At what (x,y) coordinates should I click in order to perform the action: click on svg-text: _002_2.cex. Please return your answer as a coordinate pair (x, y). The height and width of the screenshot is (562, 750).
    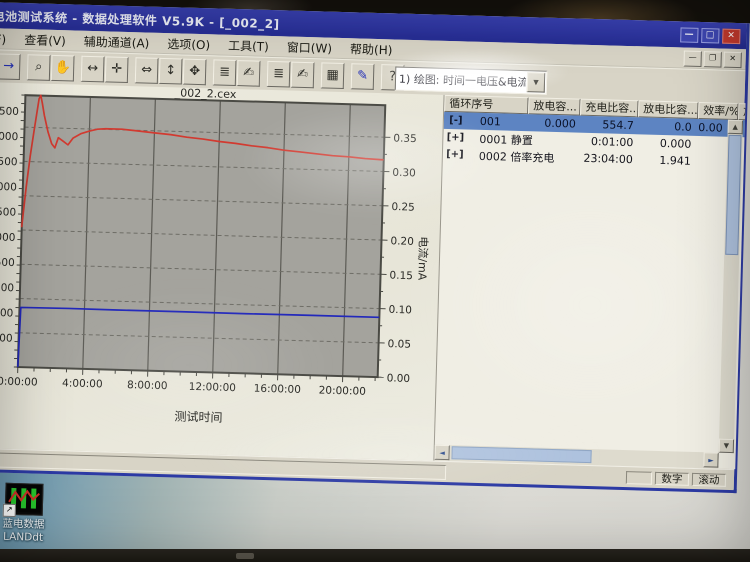
    Looking at the image, I should click on (205, 93).